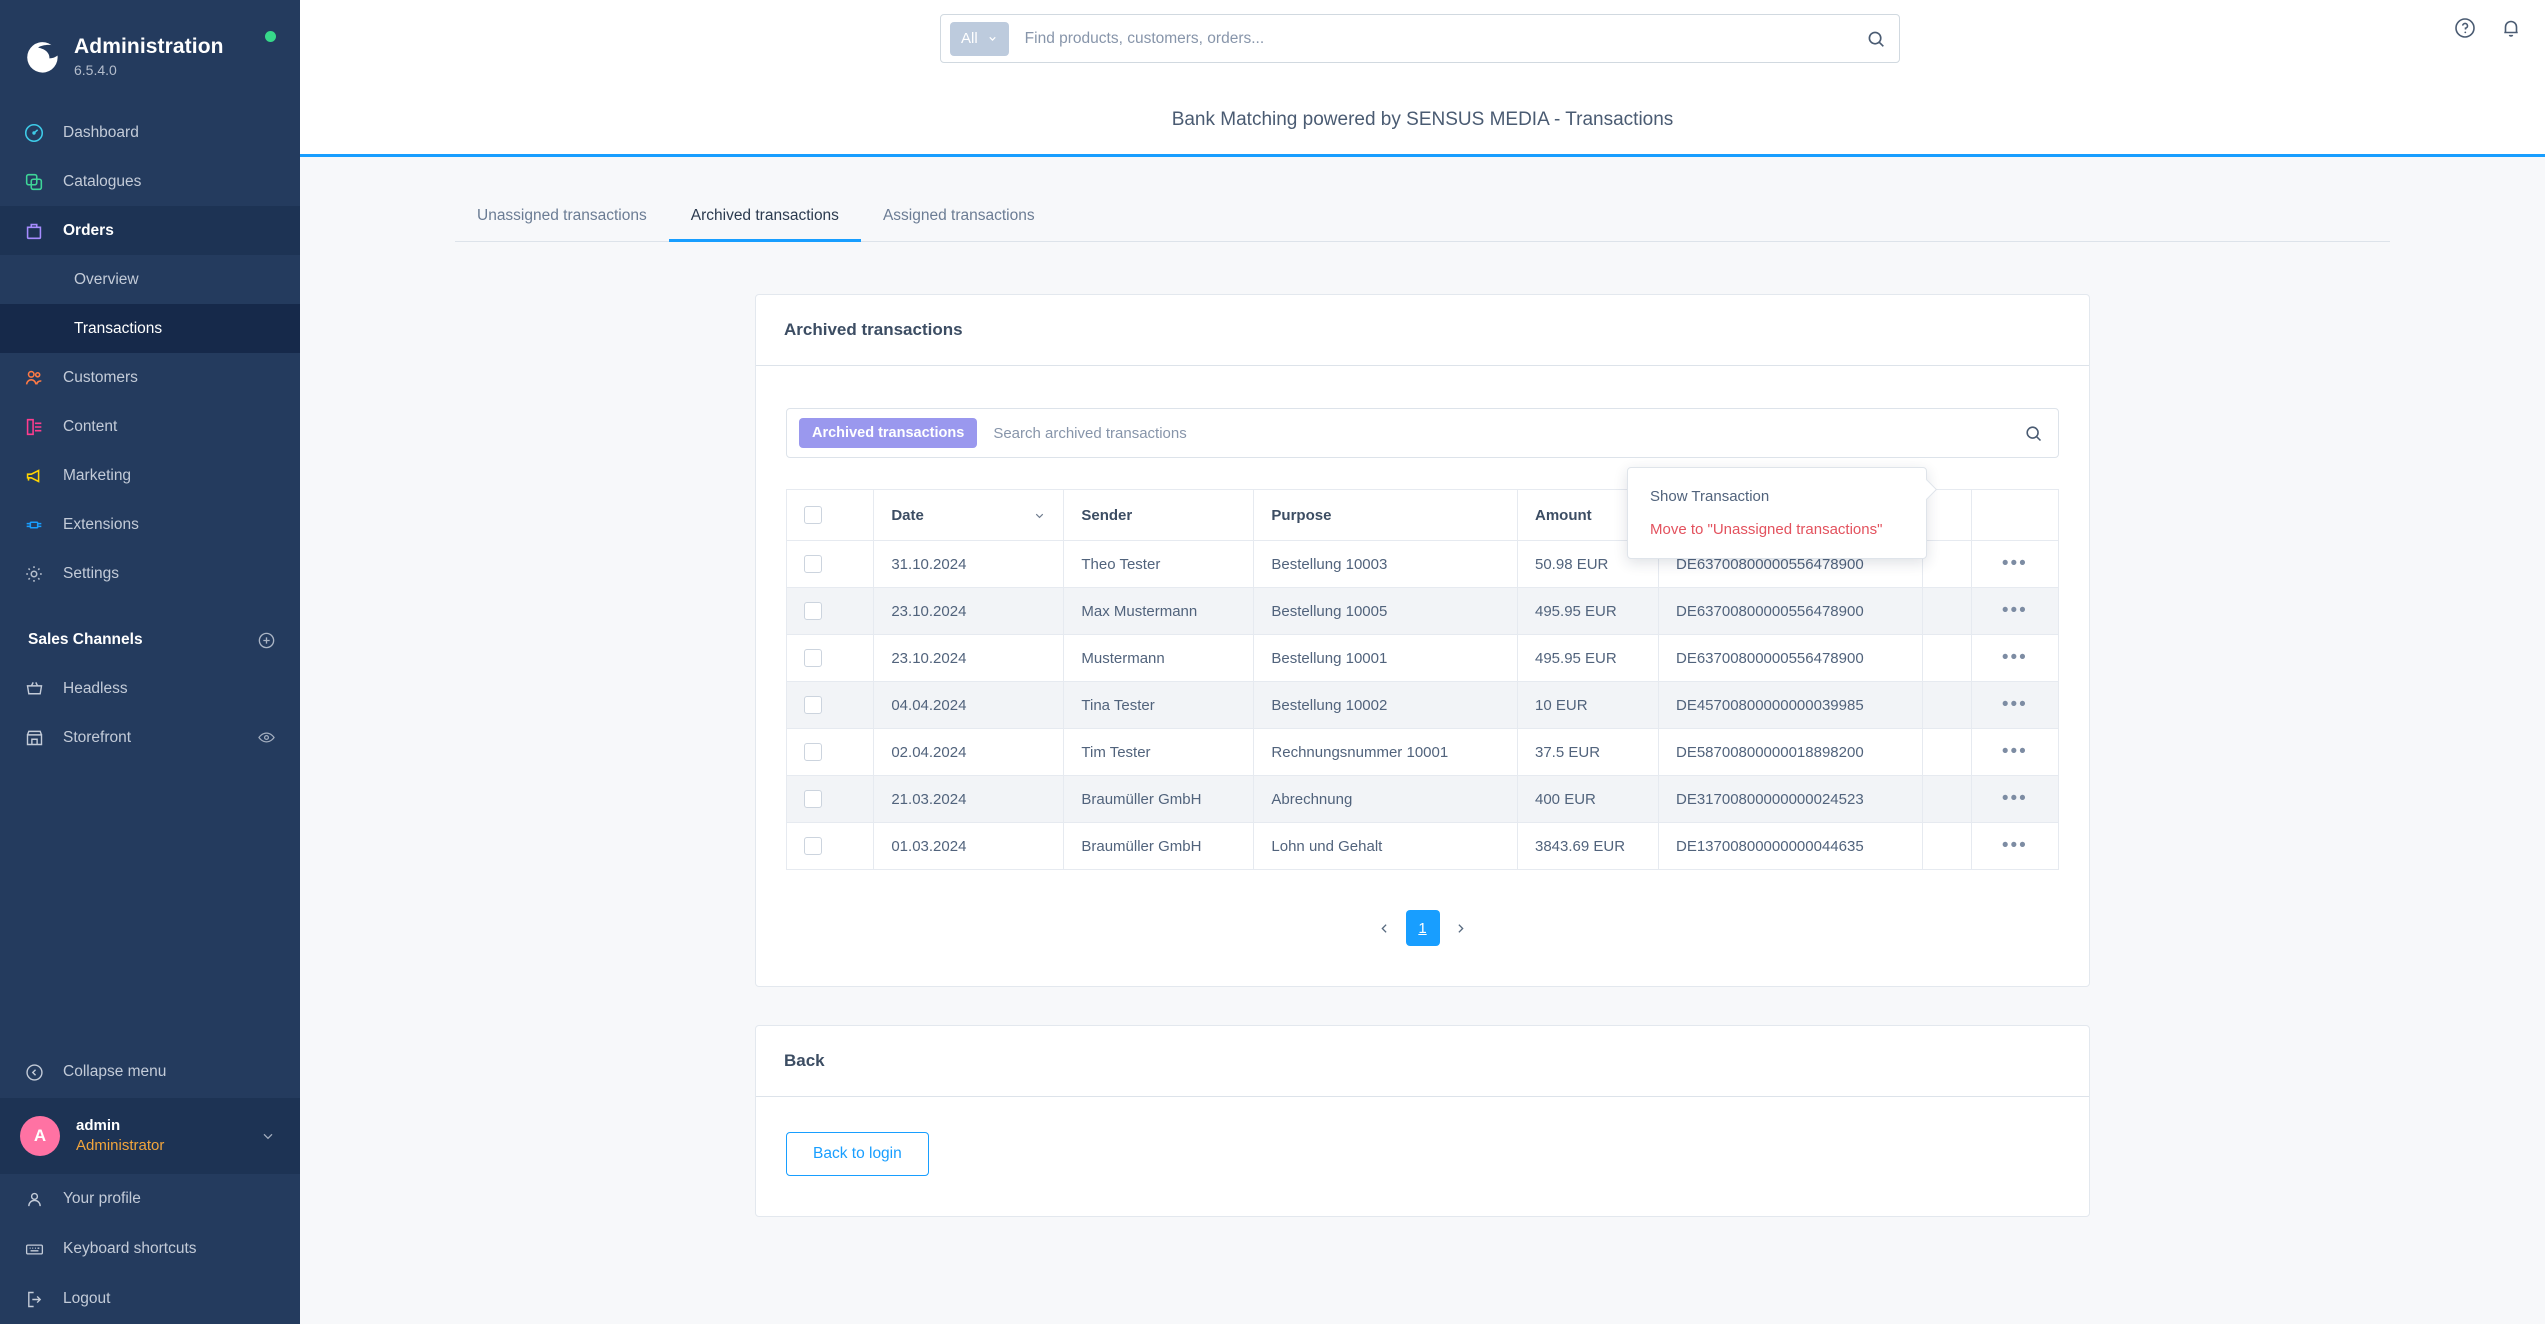 This screenshot has width=2545, height=1324. What do you see at coordinates (1159, 515) in the screenshot?
I see `column-sender: Sender` at bounding box center [1159, 515].